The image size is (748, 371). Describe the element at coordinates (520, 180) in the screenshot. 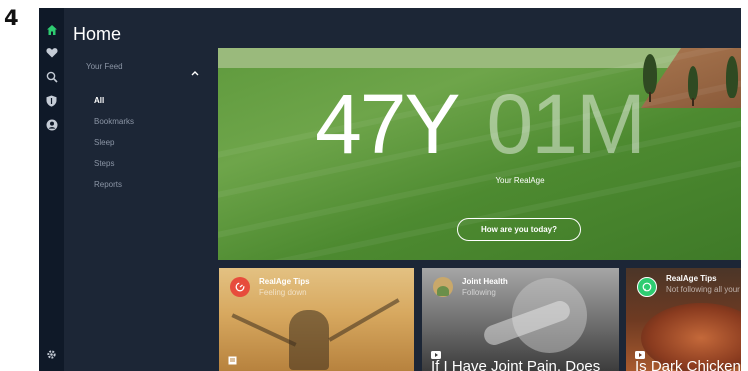

I see `realage-label: Your RealAge` at that location.